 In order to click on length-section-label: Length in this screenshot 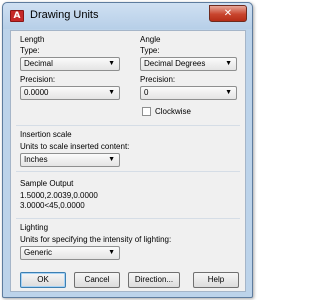, I will do `click(32, 39)`.